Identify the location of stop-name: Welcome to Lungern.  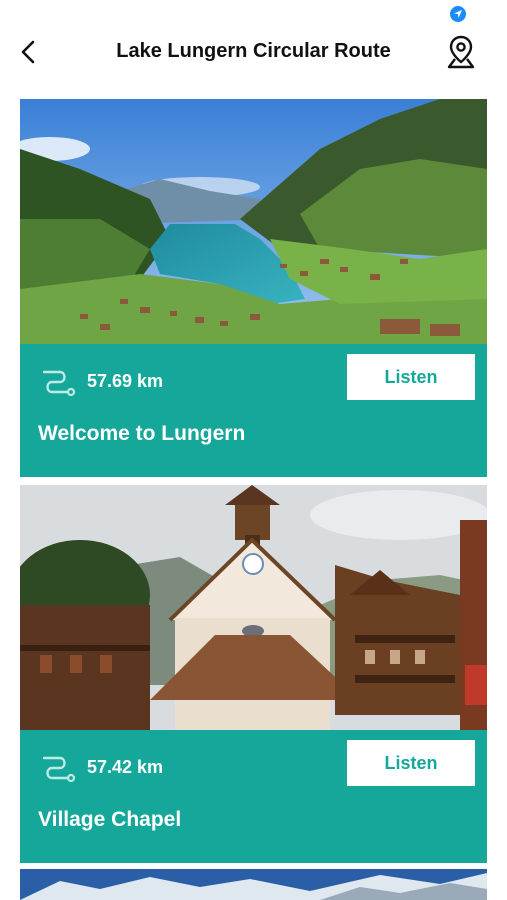
(142, 433).